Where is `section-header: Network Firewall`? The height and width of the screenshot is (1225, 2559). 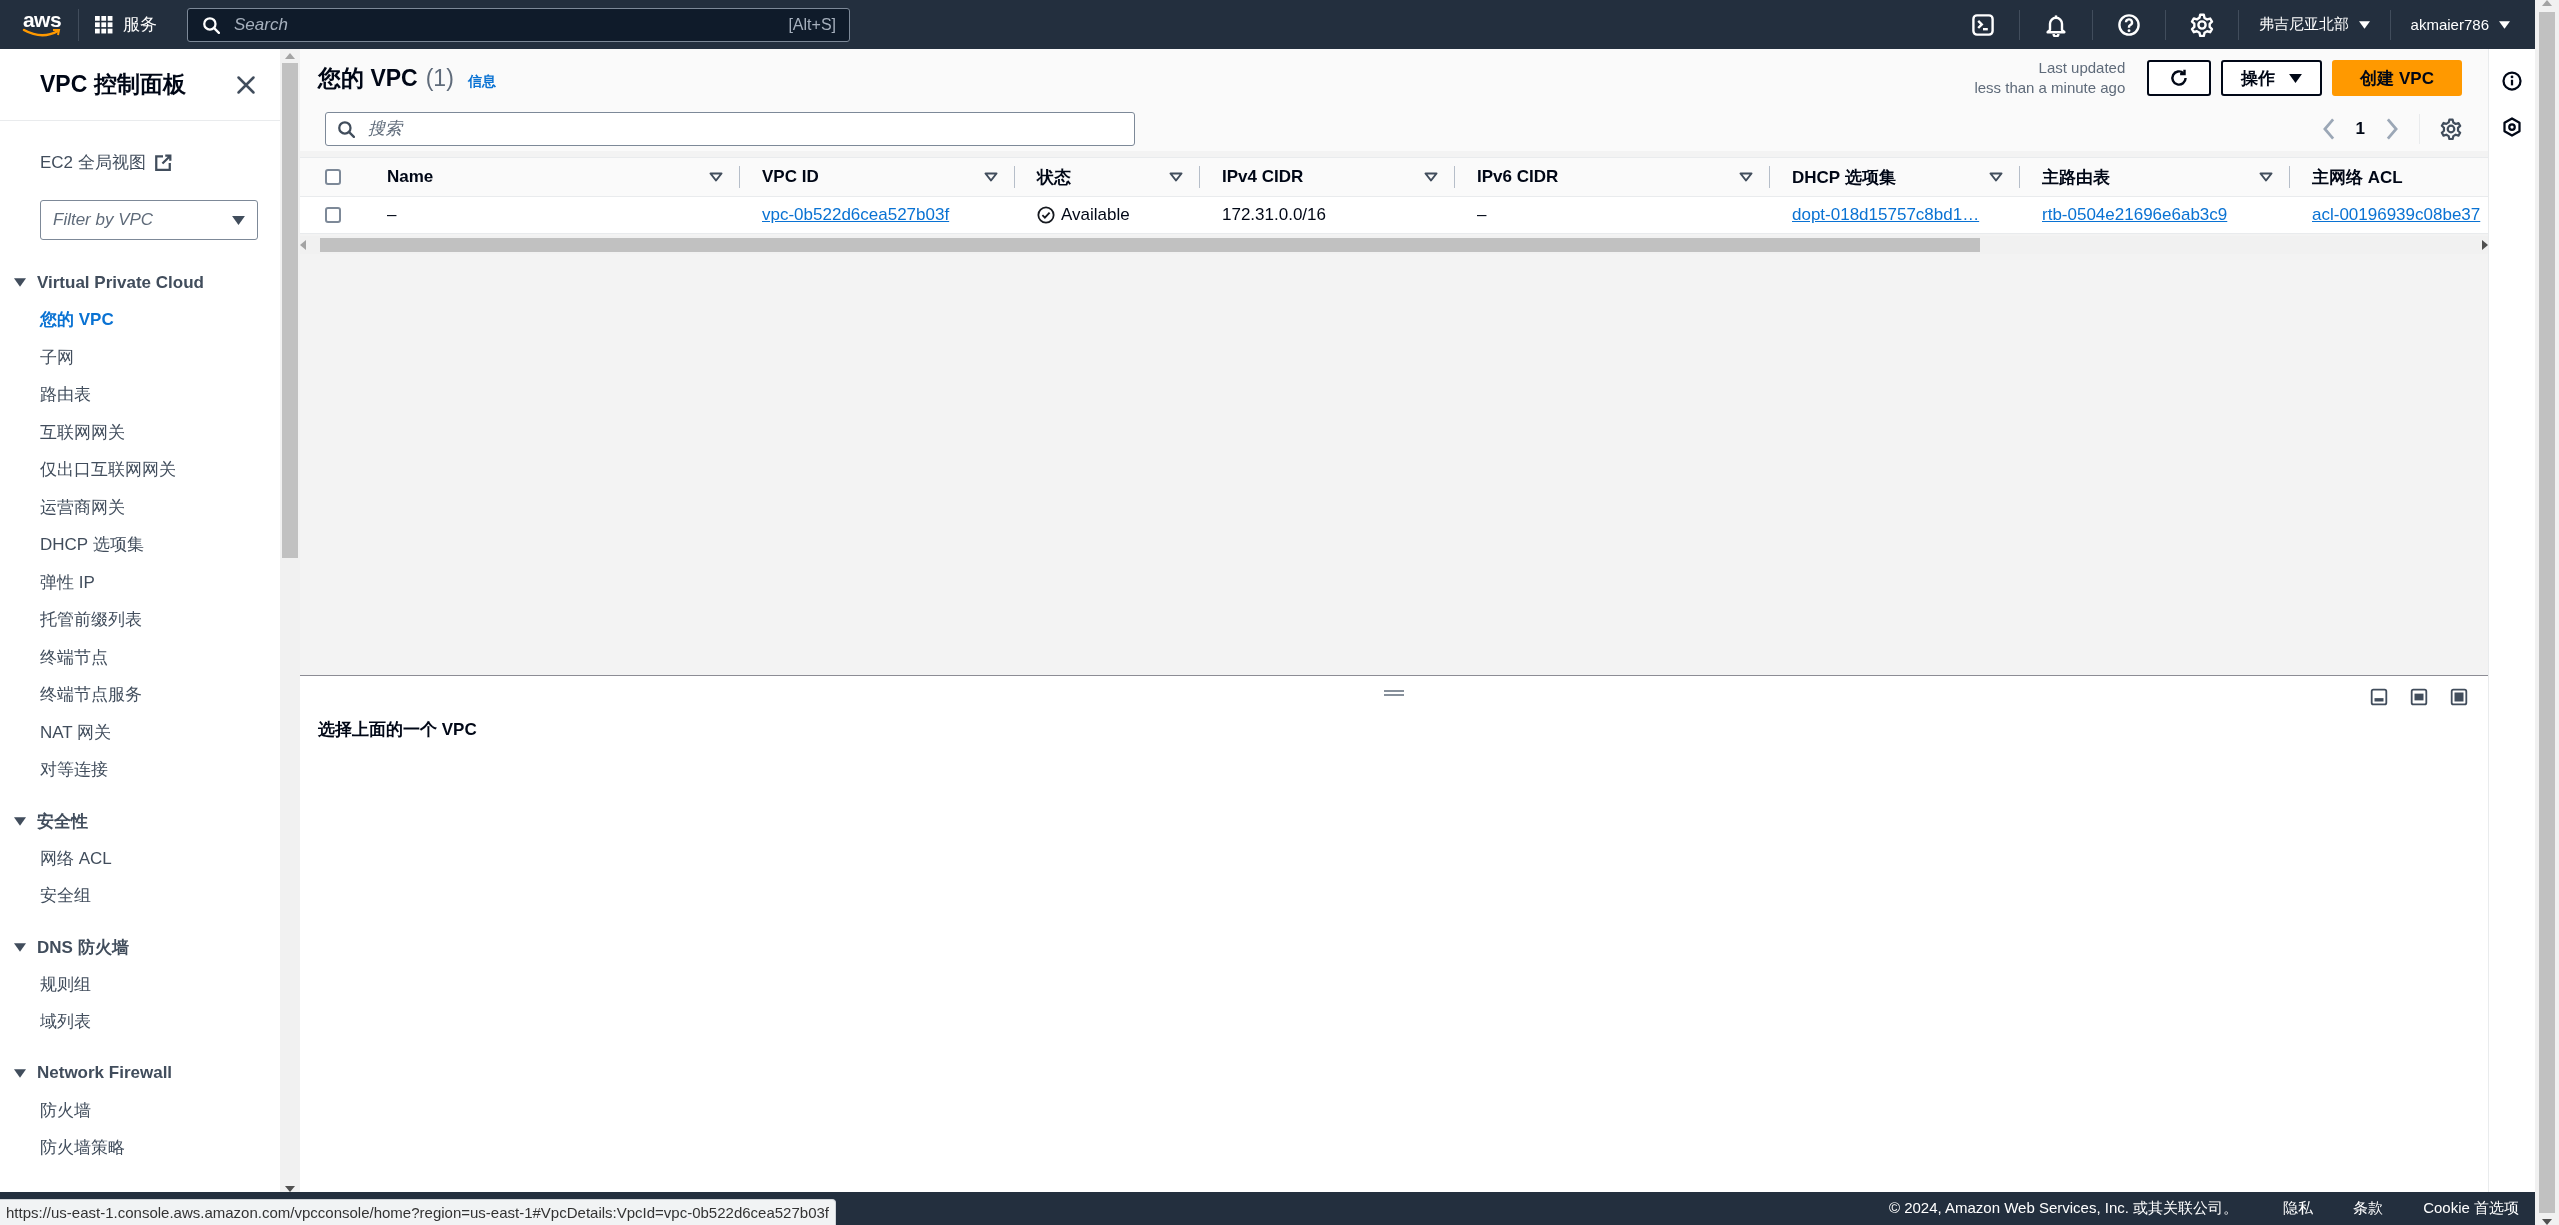 section-header: Network Firewall is located at coordinates (86, 1073).